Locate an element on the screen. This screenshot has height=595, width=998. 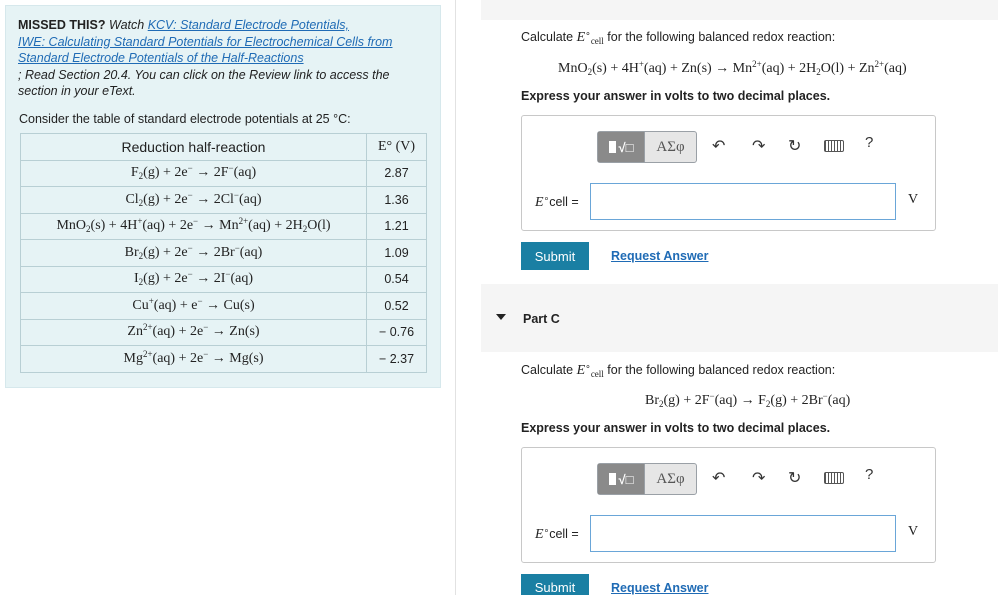
table-row: Cl2(g) + 2e− → 2Cl−(aq) 1.36 is located at coordinates (223, 200).